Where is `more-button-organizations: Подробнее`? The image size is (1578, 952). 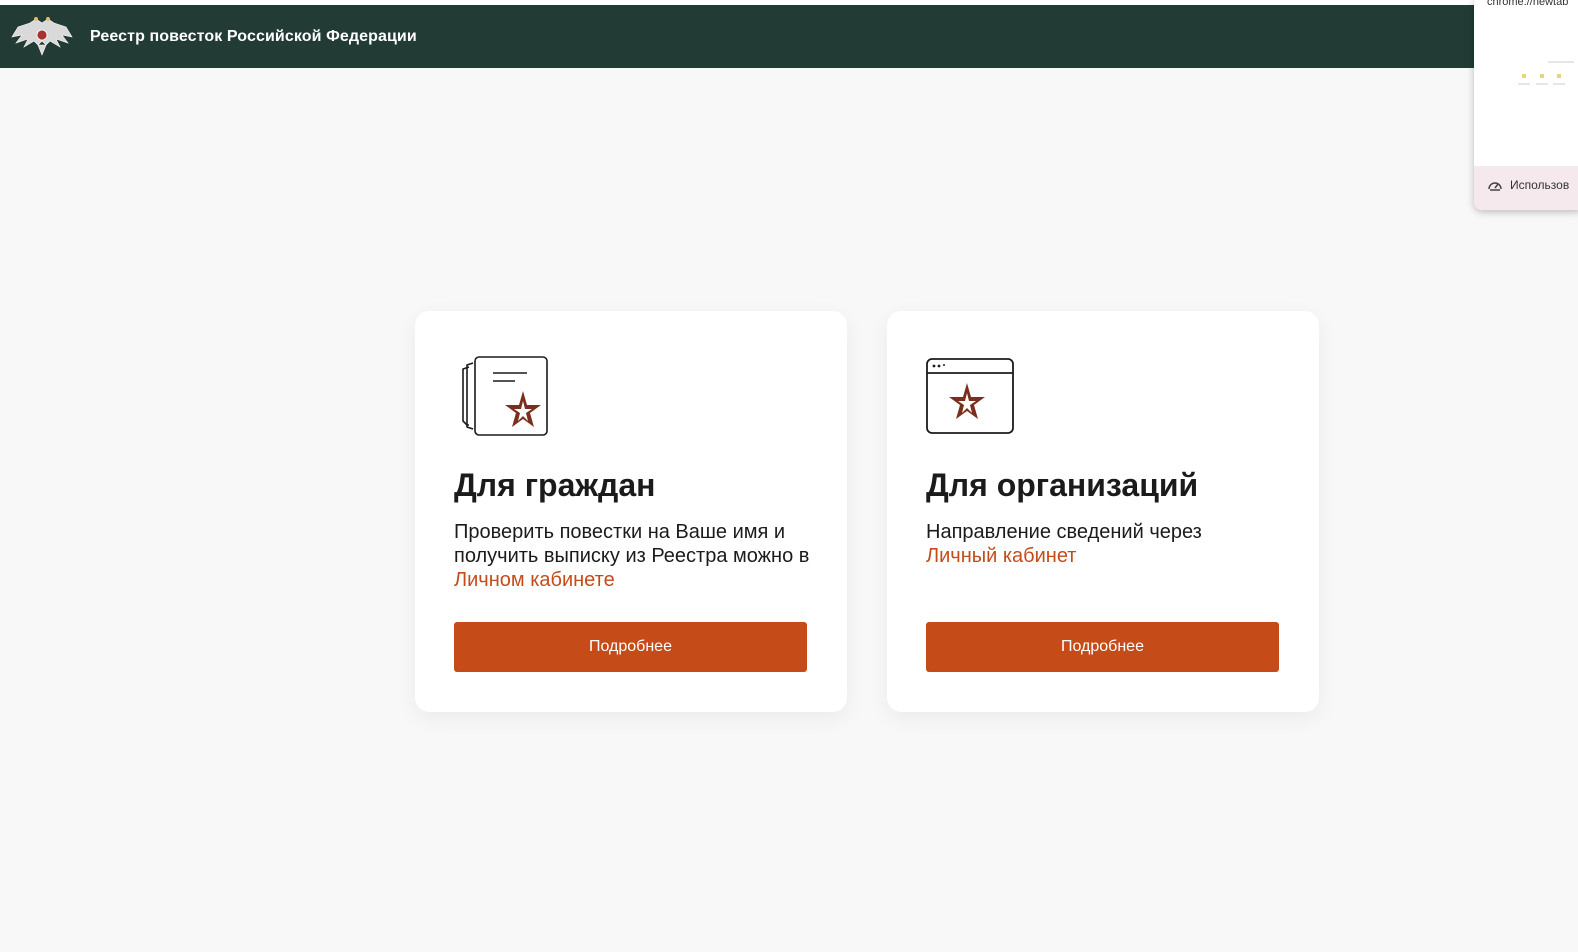
more-button-organizations: Подробнее is located at coordinates (1102, 647).